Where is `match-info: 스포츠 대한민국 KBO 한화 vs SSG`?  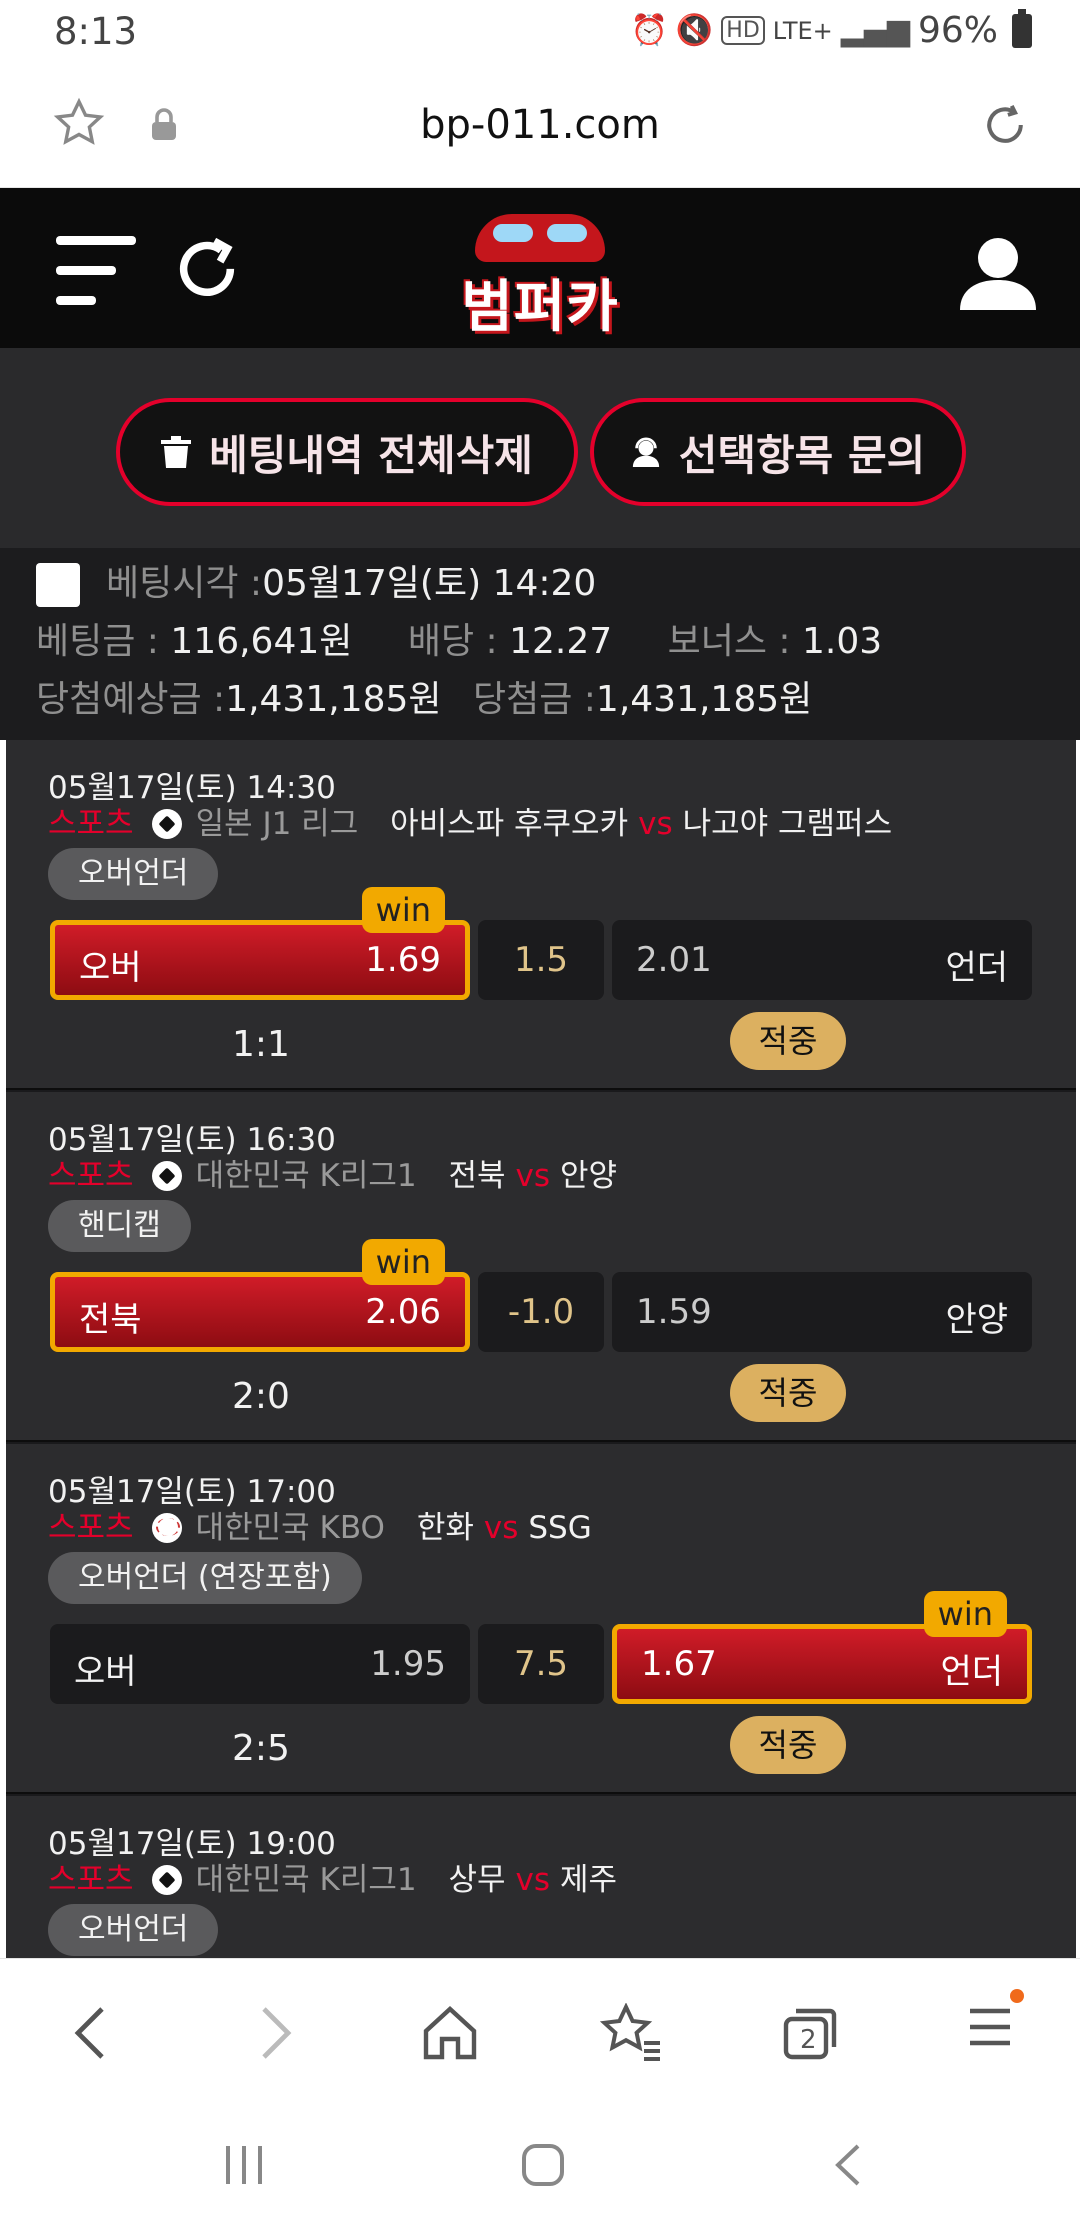
match-info: 스포츠 대한민국 KBO 한화 vs SSG is located at coordinates (320, 1524).